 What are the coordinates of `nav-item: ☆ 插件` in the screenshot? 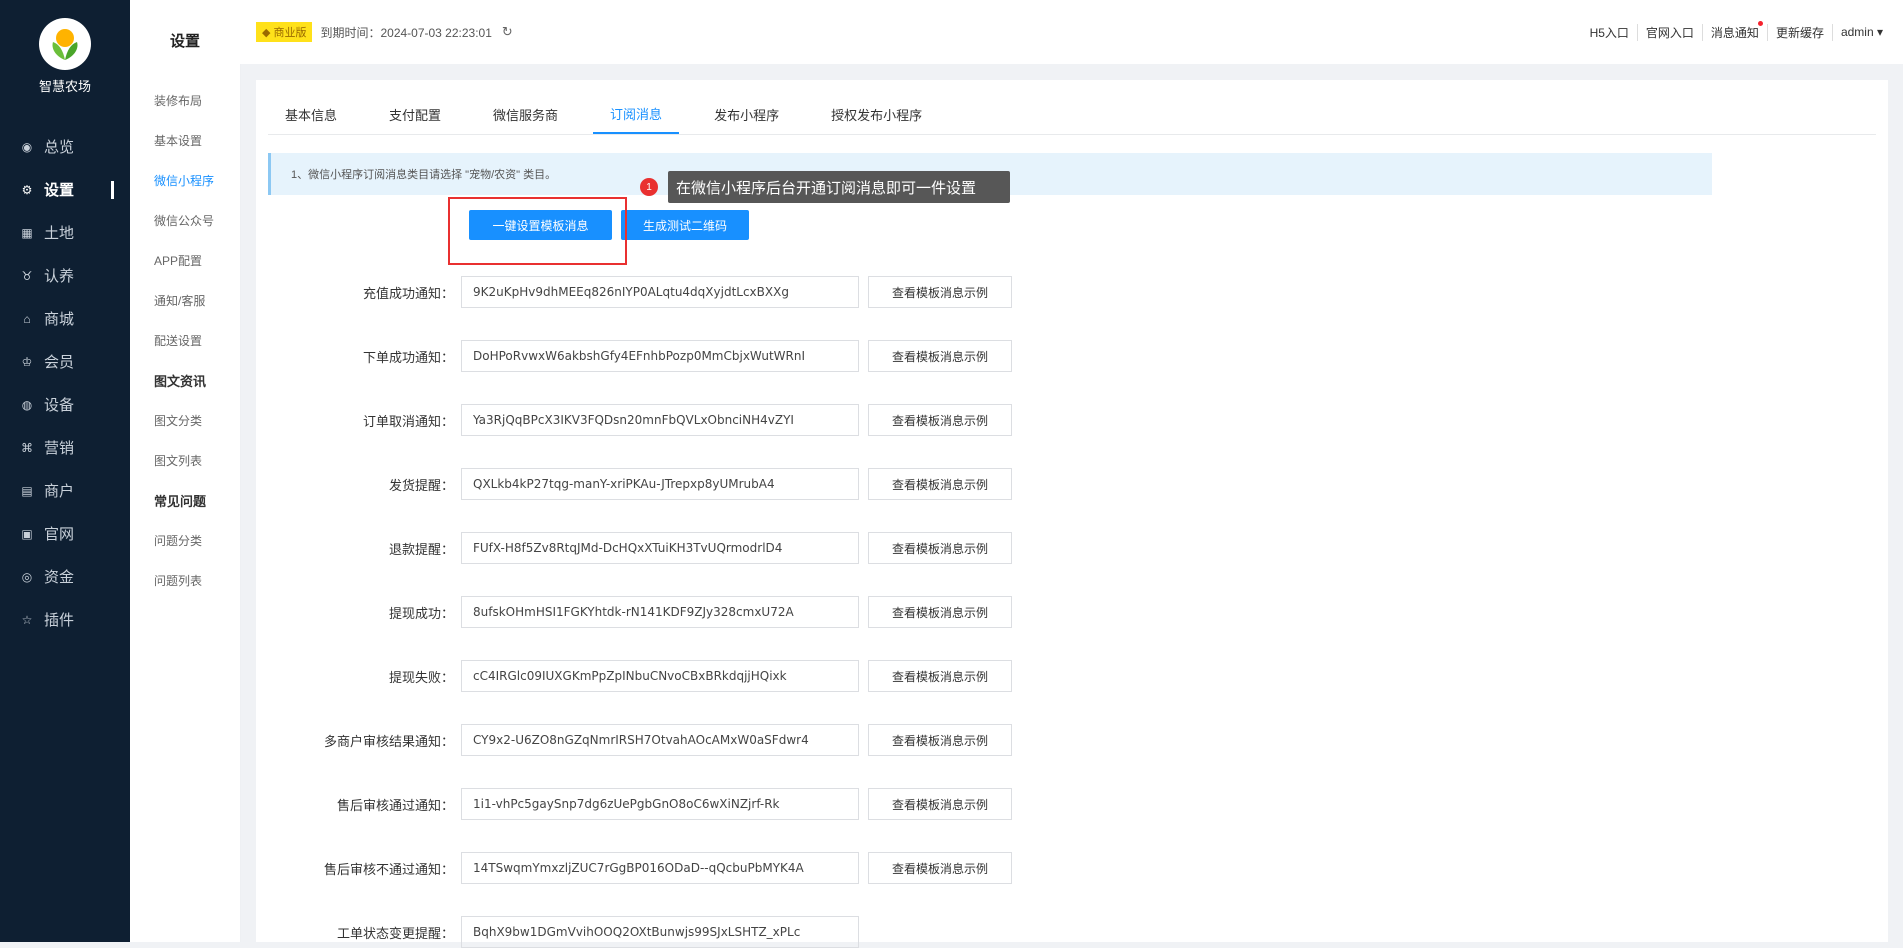 It's located at (65, 619).